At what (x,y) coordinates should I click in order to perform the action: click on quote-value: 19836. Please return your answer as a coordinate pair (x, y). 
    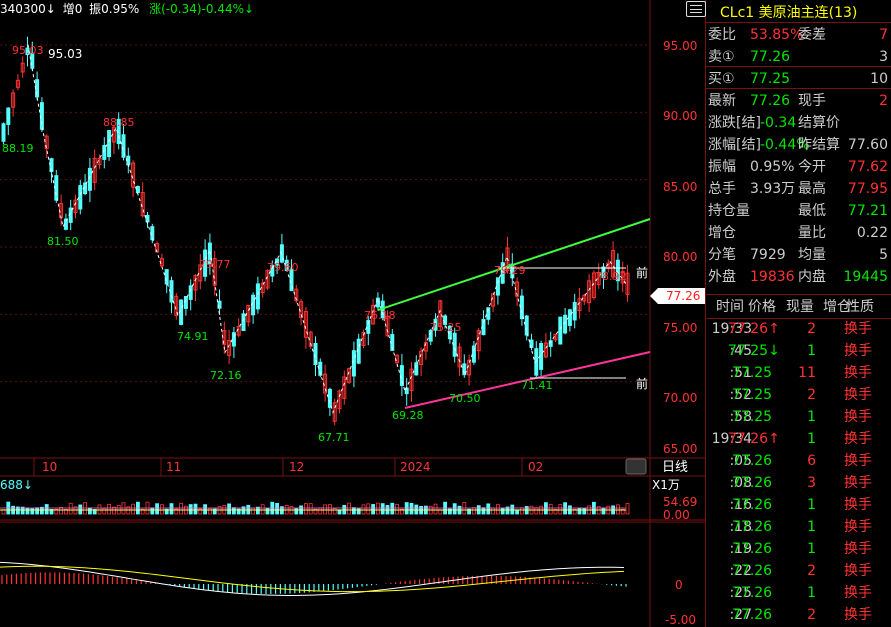
    Looking at the image, I should click on (772, 277).